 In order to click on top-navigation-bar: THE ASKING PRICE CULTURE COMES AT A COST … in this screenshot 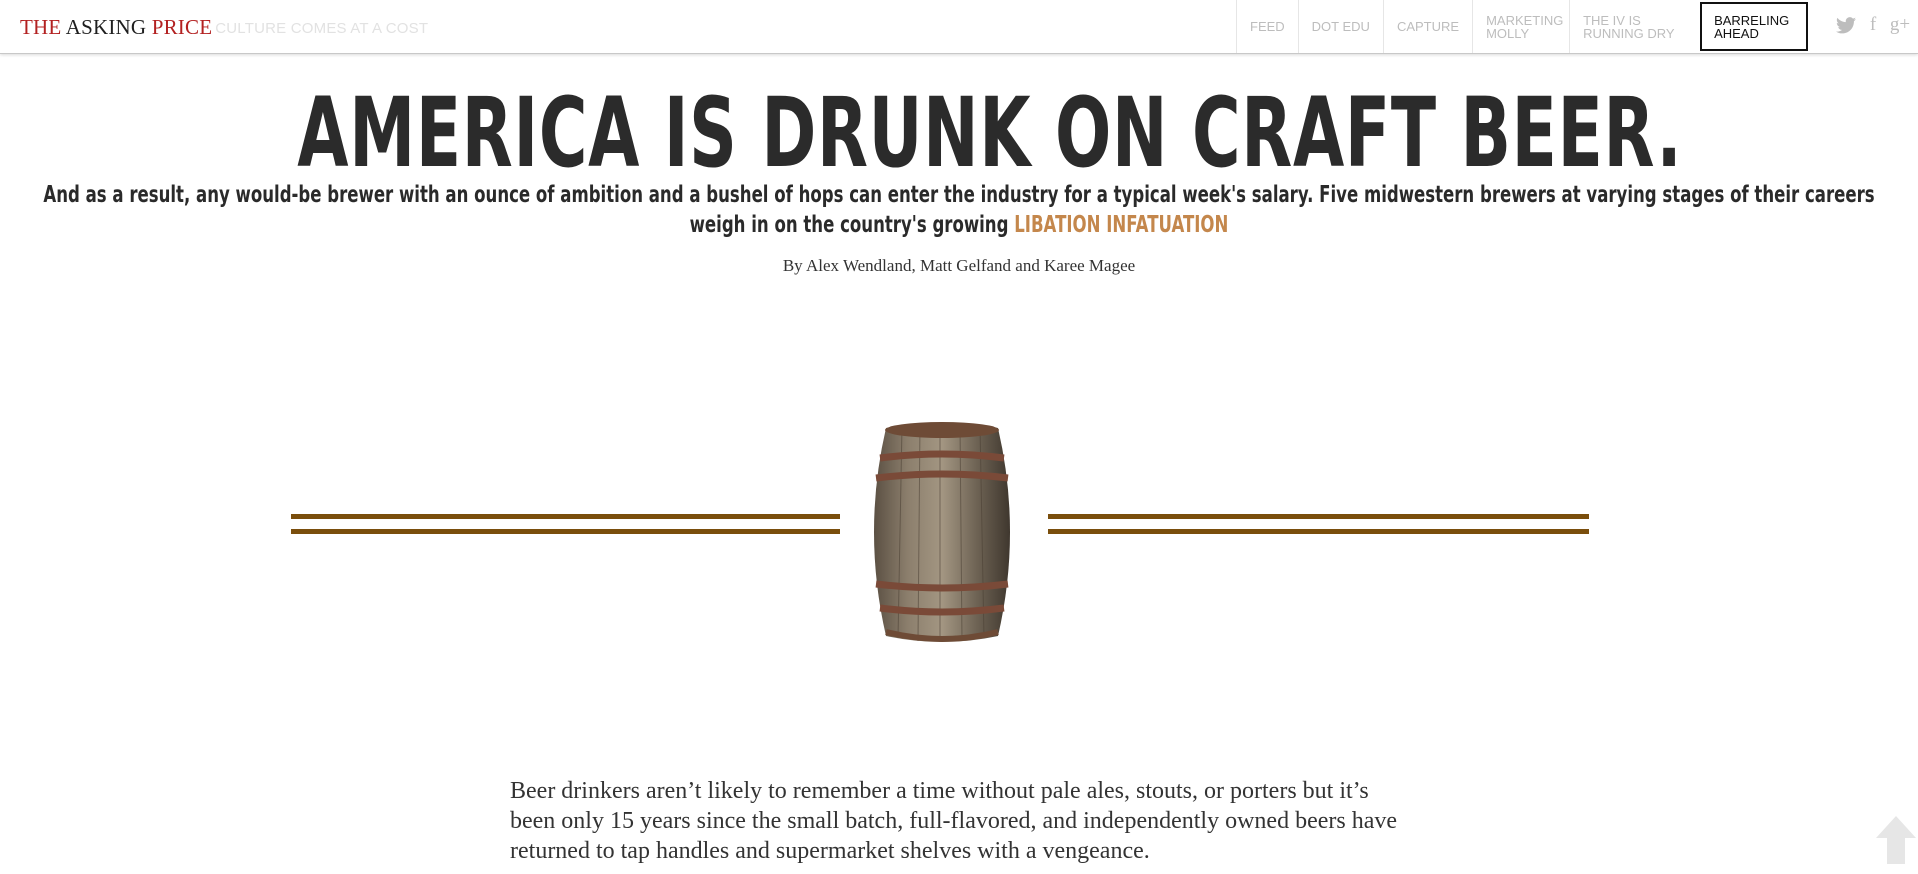, I will do `click(959, 27)`.